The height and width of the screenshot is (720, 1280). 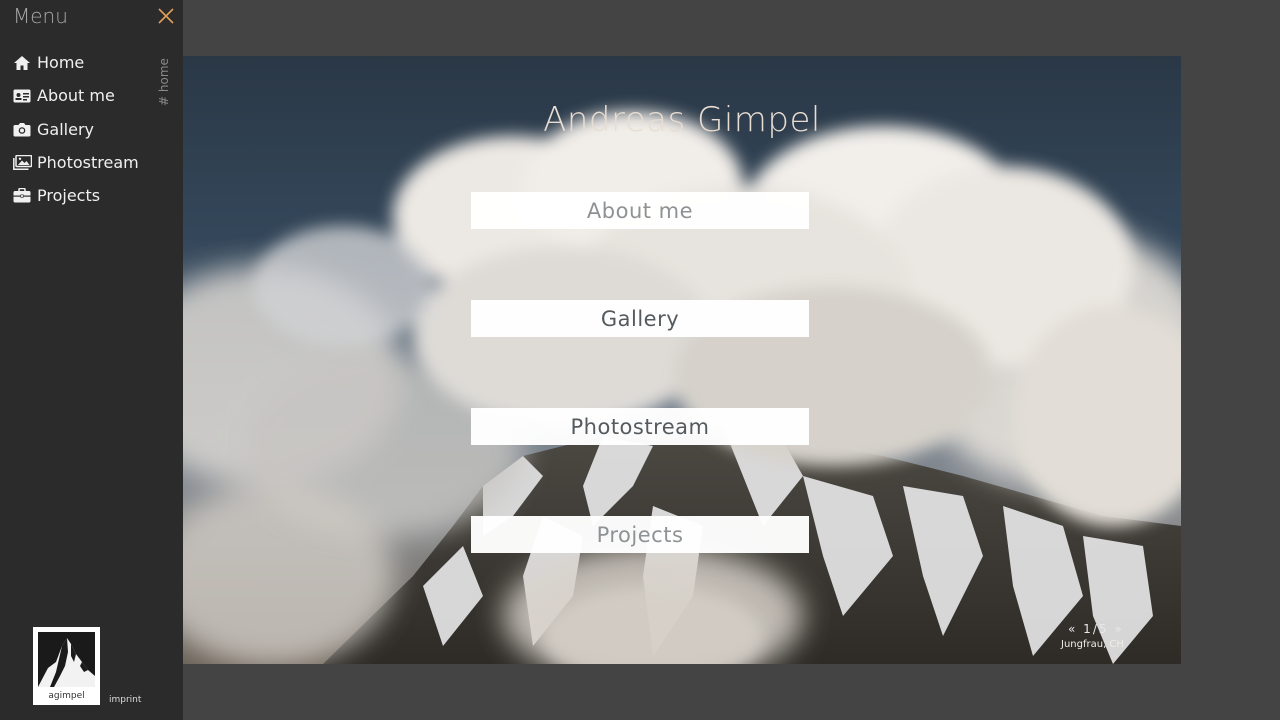 I want to click on about-me-button: About me, so click(x=640, y=210).